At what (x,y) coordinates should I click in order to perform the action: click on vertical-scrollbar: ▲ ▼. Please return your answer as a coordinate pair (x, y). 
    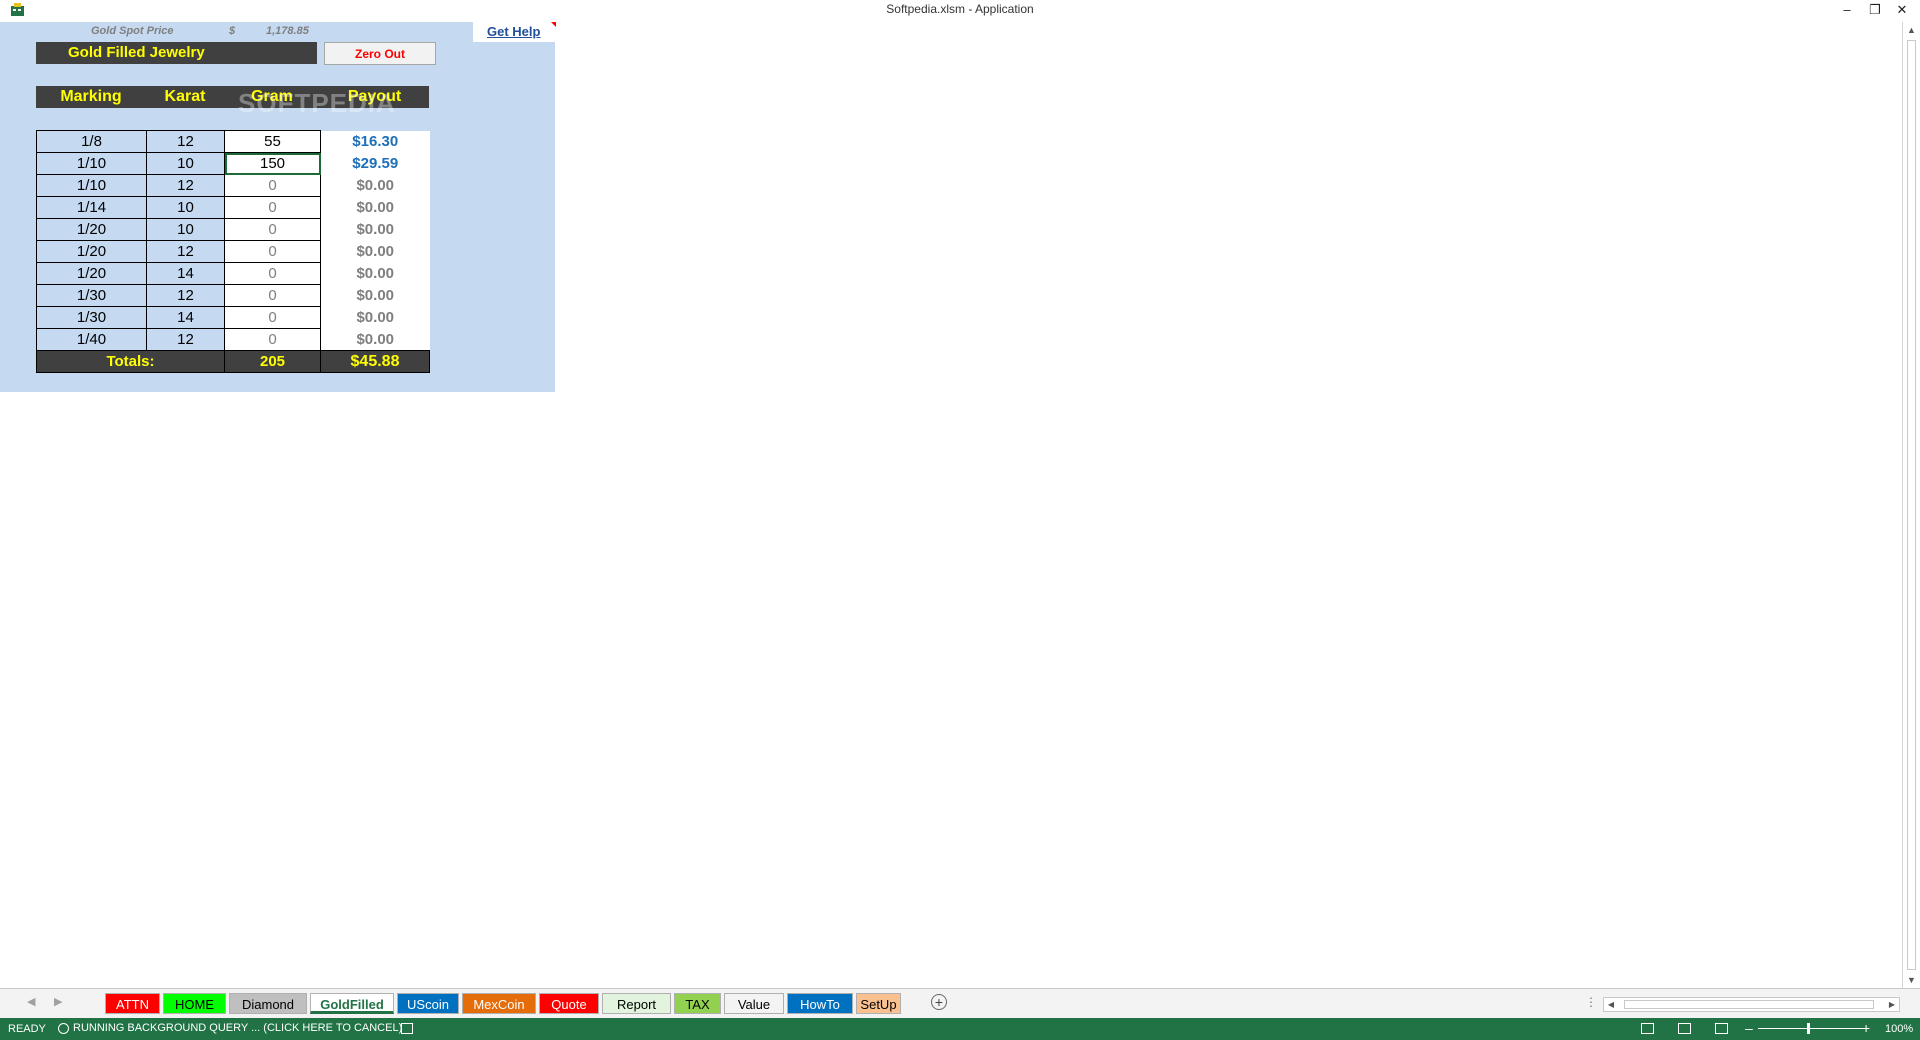
    Looking at the image, I should click on (1911, 505).